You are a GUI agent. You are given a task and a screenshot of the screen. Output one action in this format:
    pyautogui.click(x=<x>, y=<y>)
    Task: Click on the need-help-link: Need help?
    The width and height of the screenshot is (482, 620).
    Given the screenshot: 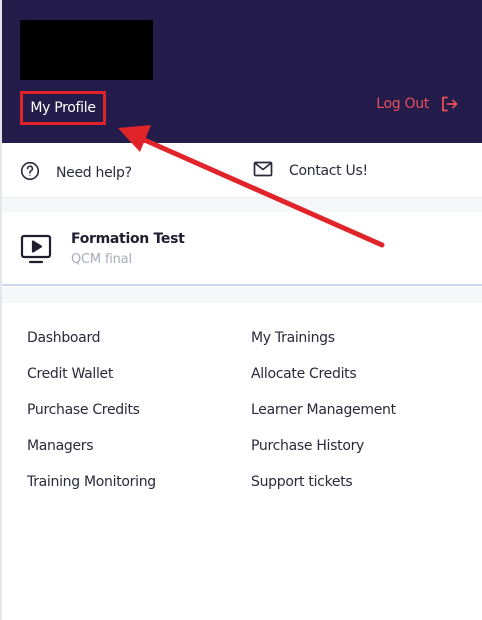 What is the action you would take?
    pyautogui.click(x=76, y=173)
    